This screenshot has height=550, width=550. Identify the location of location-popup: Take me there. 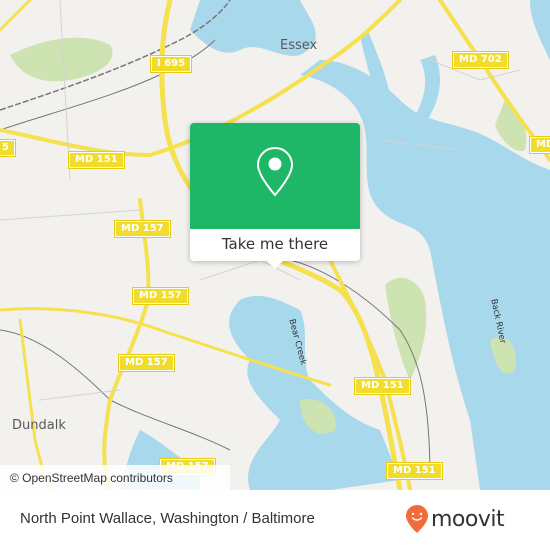
(275, 196).